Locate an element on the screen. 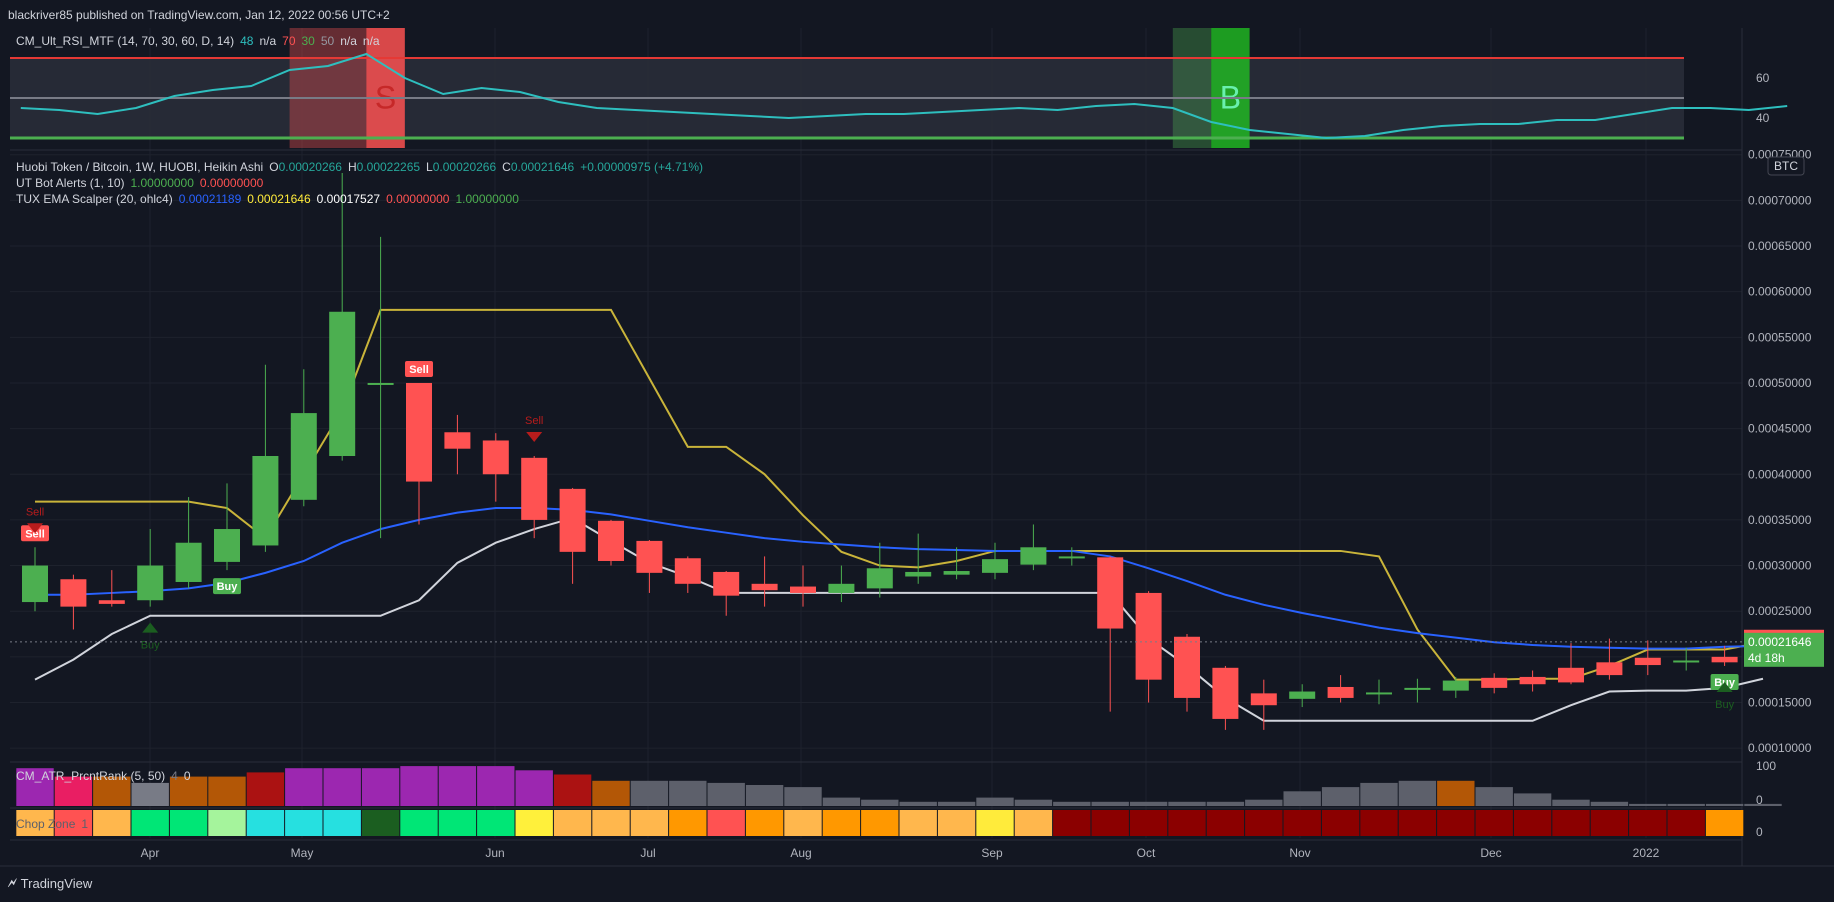 Image resolution: width=1834 pixels, height=902 pixels. ut-bot-value: 0.00000000 is located at coordinates (231, 183).